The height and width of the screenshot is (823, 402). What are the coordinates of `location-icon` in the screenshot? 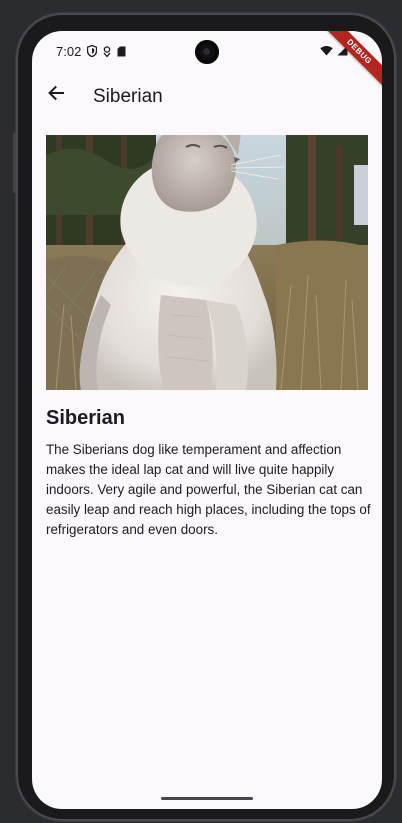 It's located at (107, 51).